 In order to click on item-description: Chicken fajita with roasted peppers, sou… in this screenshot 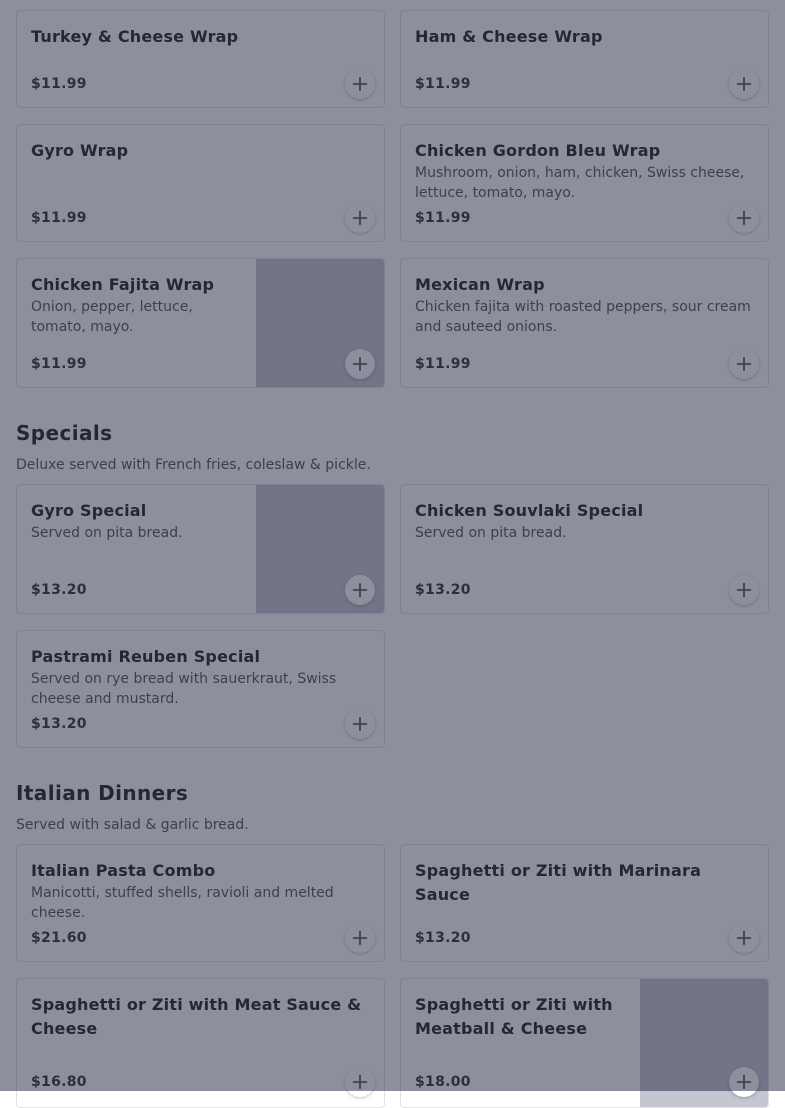, I will do `click(583, 317)`.